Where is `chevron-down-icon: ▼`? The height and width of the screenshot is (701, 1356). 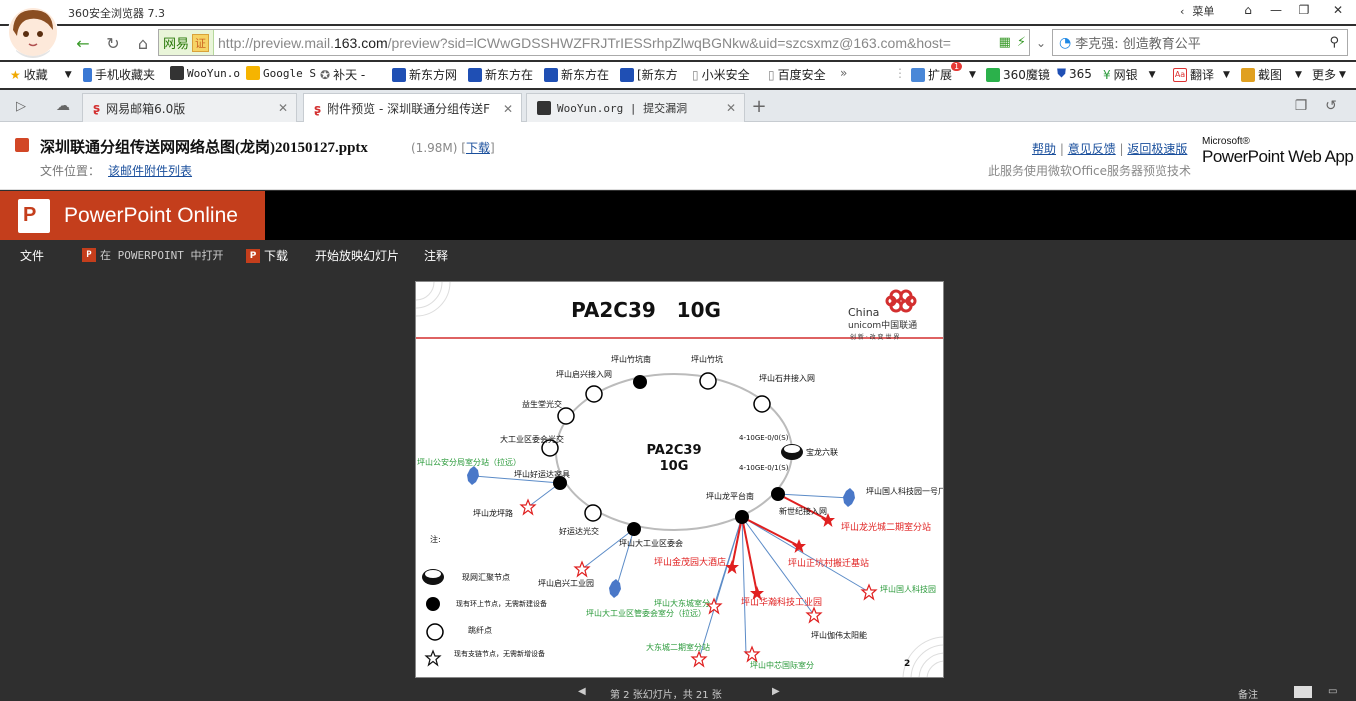 chevron-down-icon: ▼ is located at coordinates (1152, 74).